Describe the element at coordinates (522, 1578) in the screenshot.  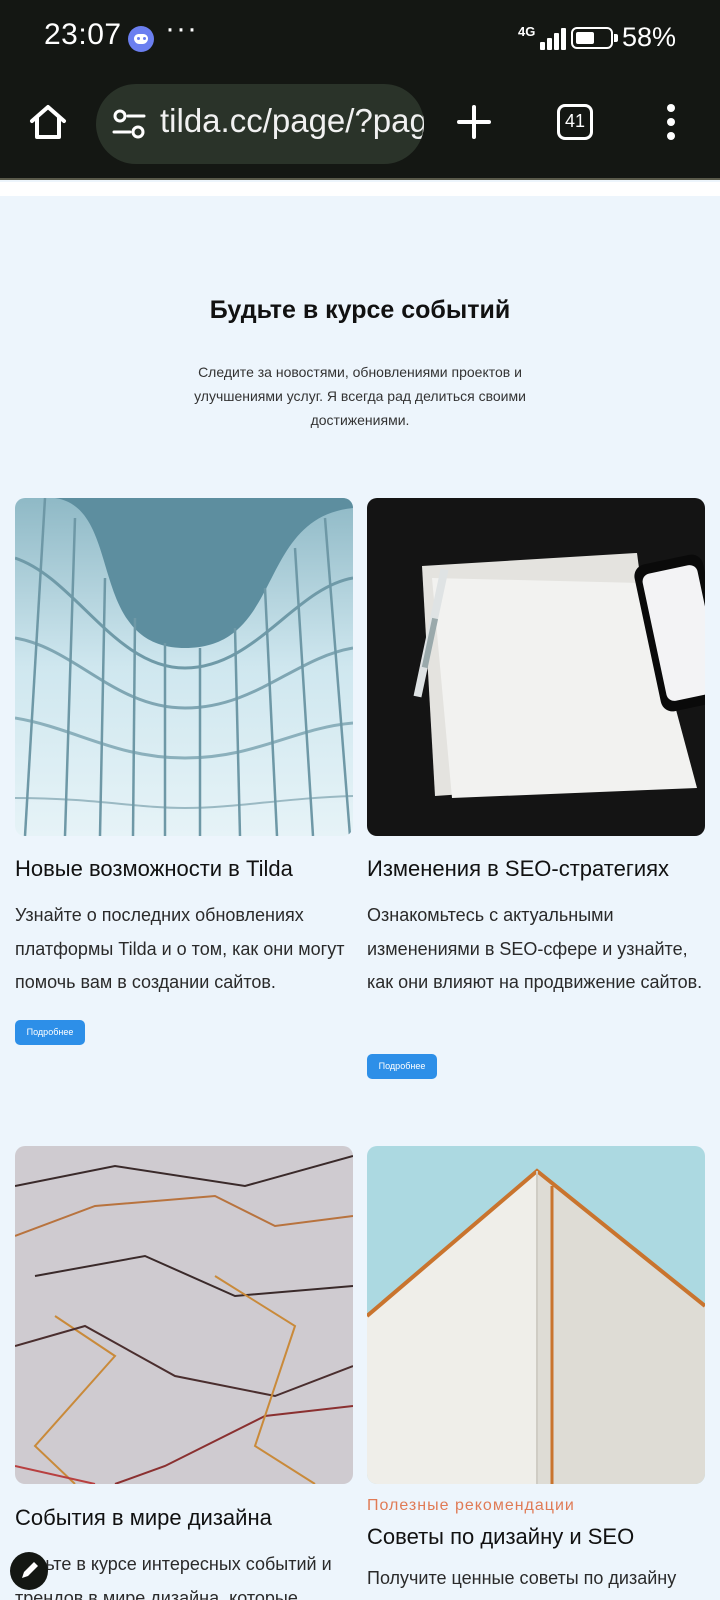
I see `card-description: Получите ценные советы по дизайну` at that location.